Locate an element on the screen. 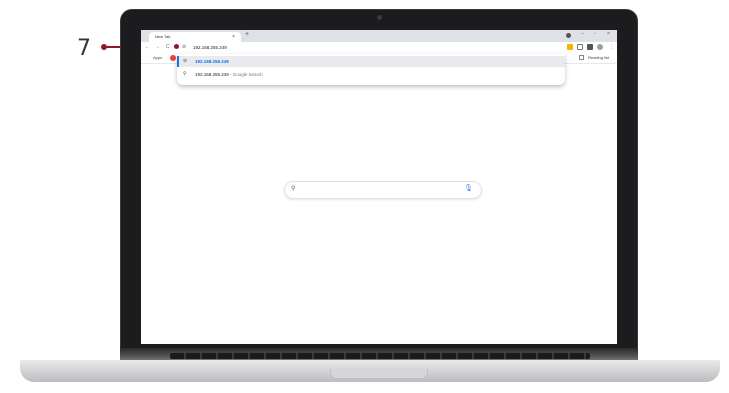 This screenshot has height=393, width=729. new-tab-button: + is located at coordinates (247, 34).